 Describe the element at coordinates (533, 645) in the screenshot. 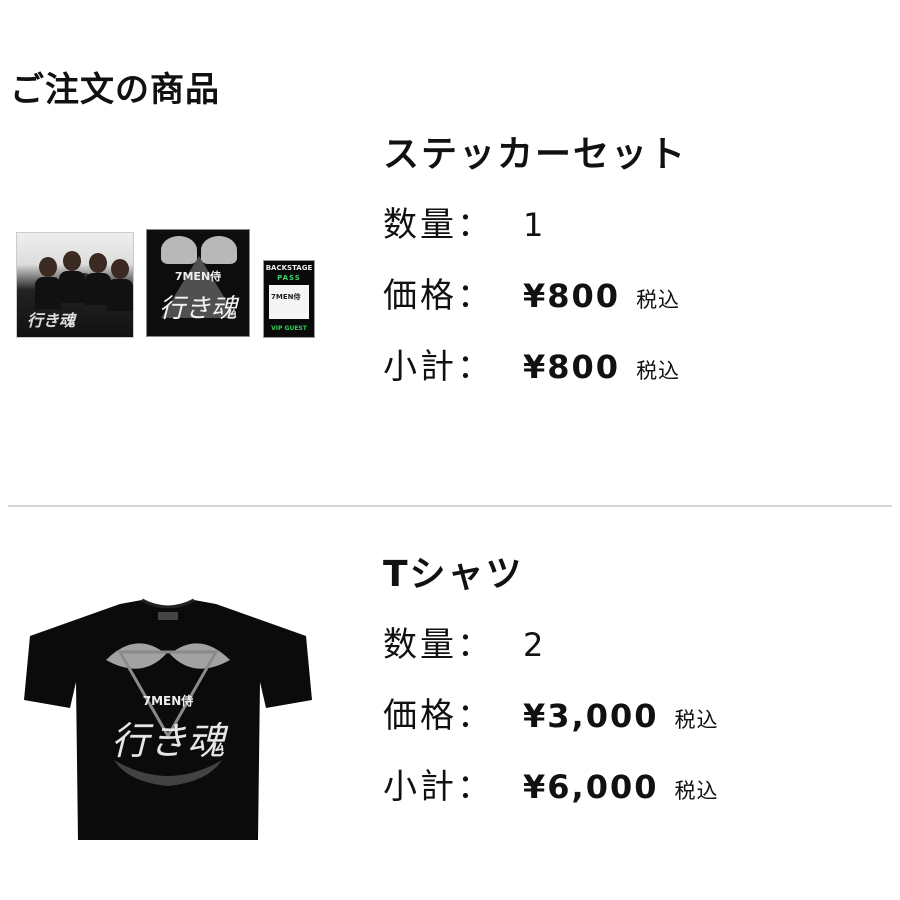

I see `quantity-value: 2` at that location.